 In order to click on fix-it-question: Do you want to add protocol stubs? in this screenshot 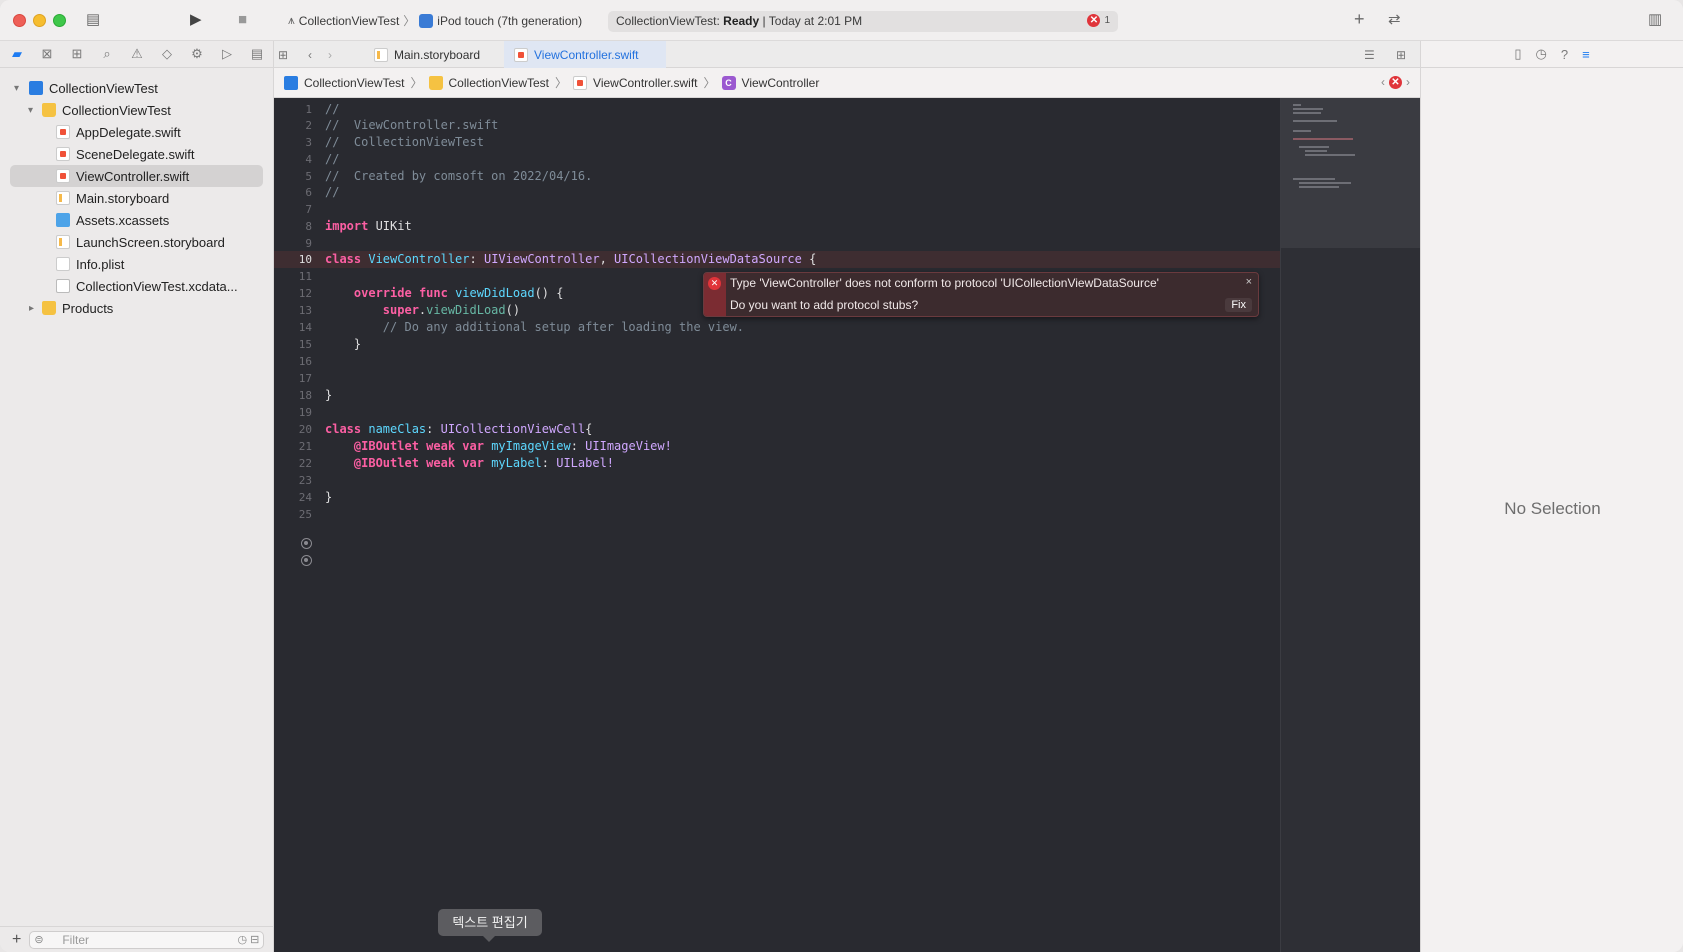, I will do `click(824, 305)`.